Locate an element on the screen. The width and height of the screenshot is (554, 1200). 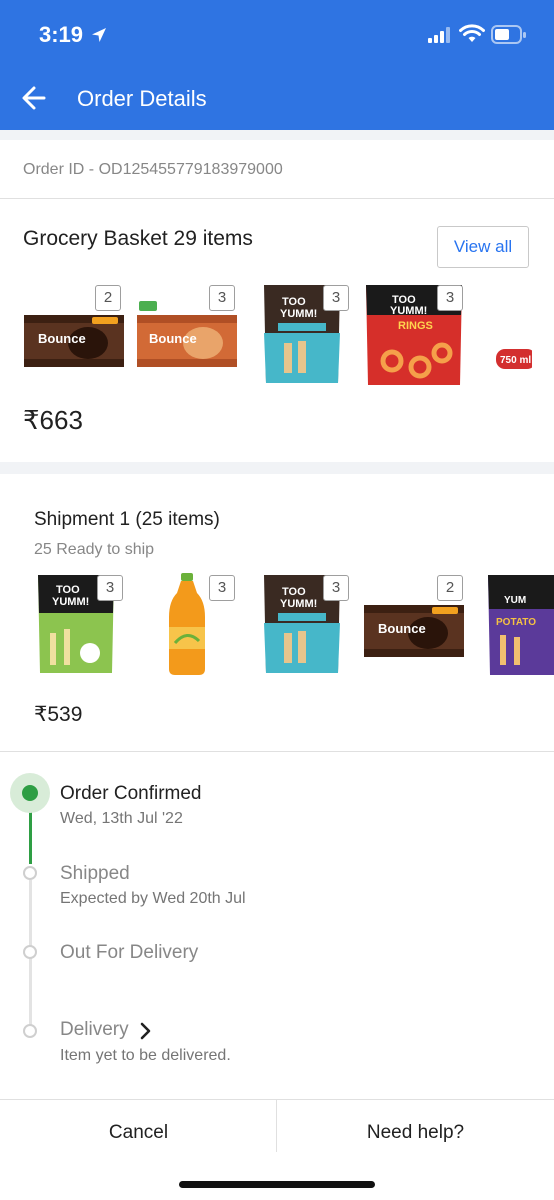
need-help-button: Need help? is located at coordinates (415, 1133).